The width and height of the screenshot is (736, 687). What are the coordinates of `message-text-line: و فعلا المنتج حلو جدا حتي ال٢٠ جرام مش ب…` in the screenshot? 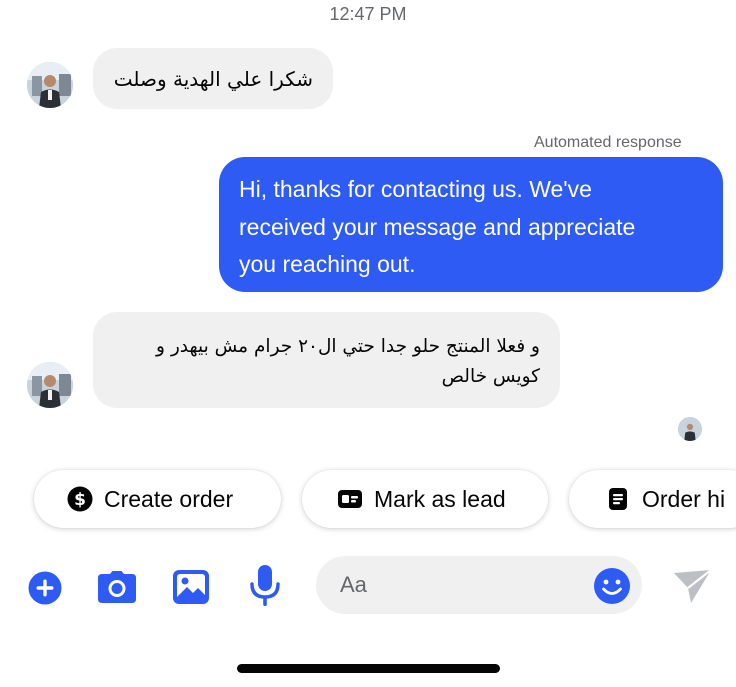 It's located at (348, 346).